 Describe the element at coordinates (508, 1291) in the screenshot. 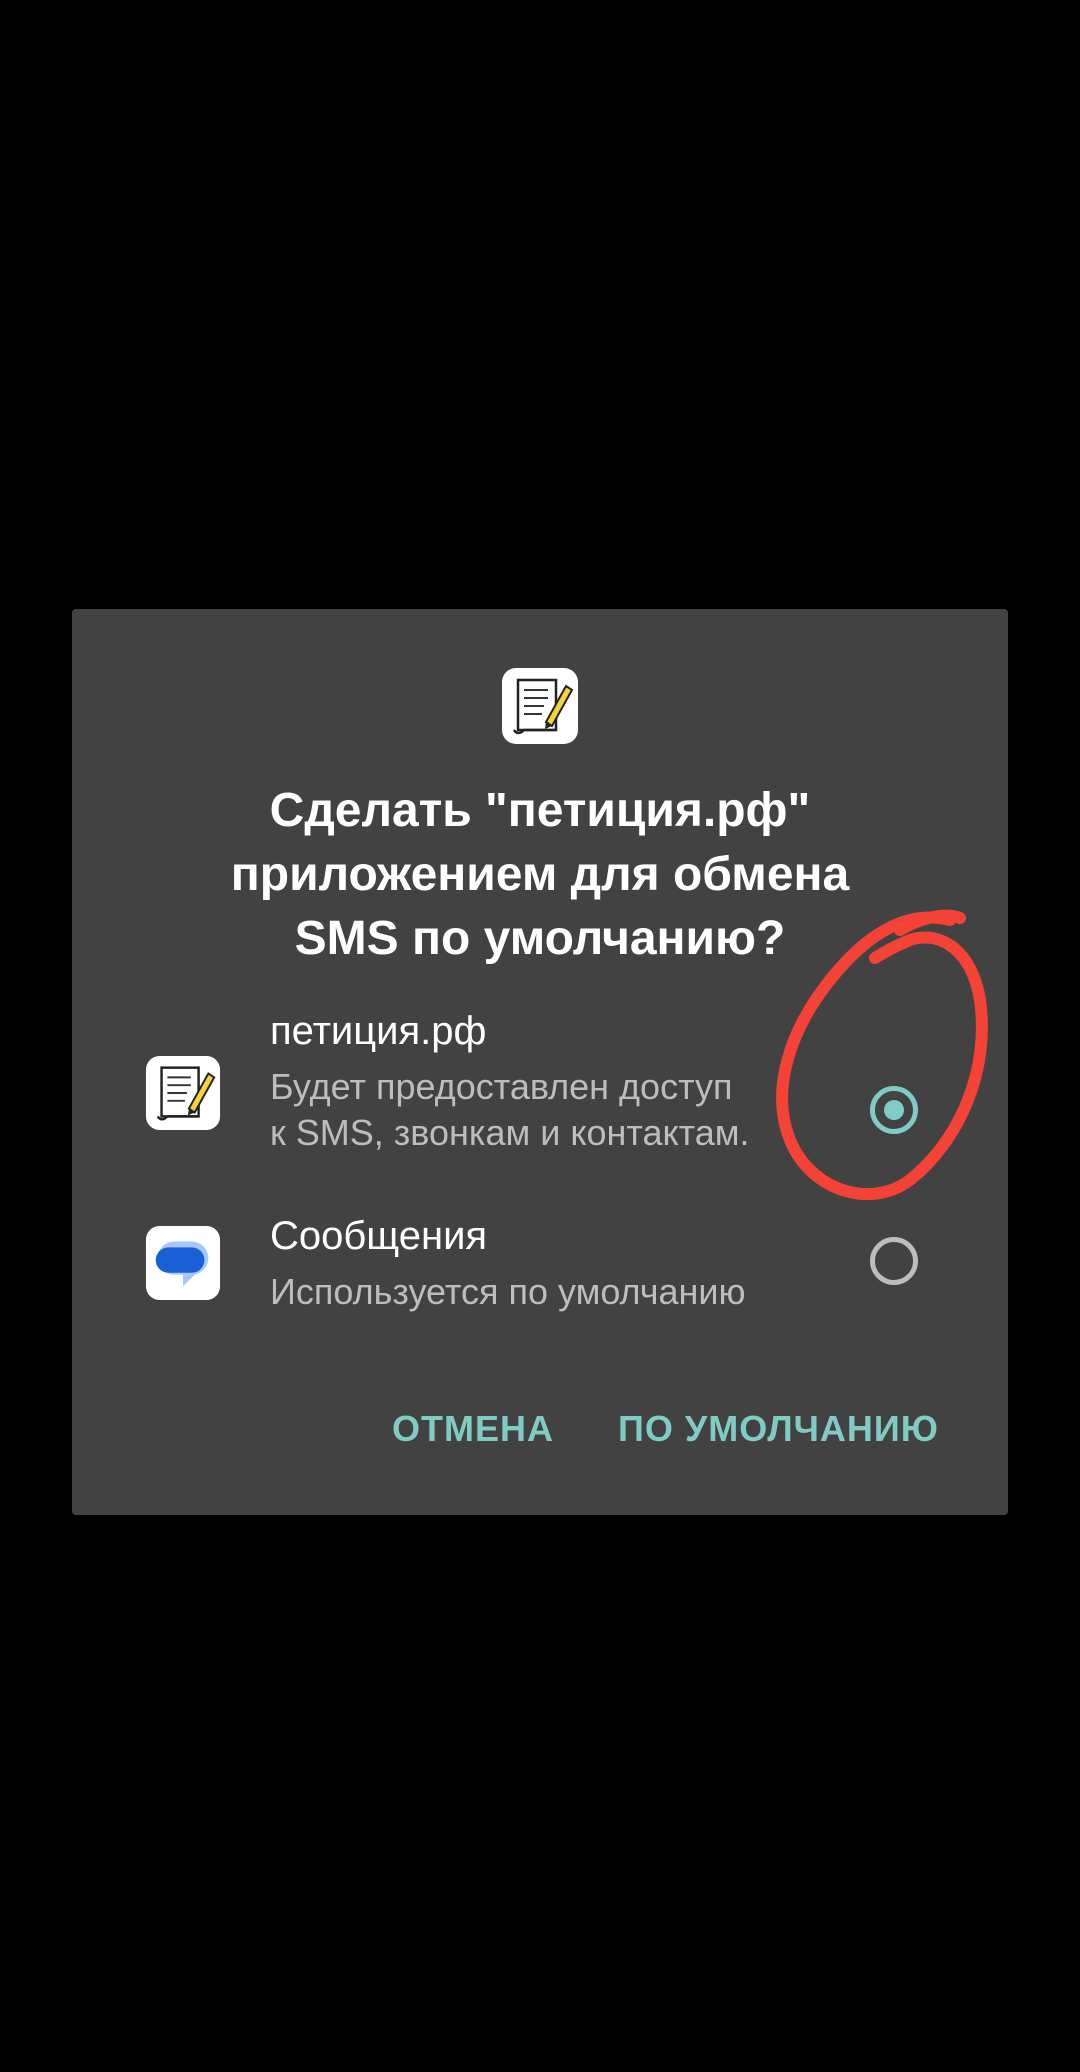

I see `option-description: Используется по умолчанию` at that location.